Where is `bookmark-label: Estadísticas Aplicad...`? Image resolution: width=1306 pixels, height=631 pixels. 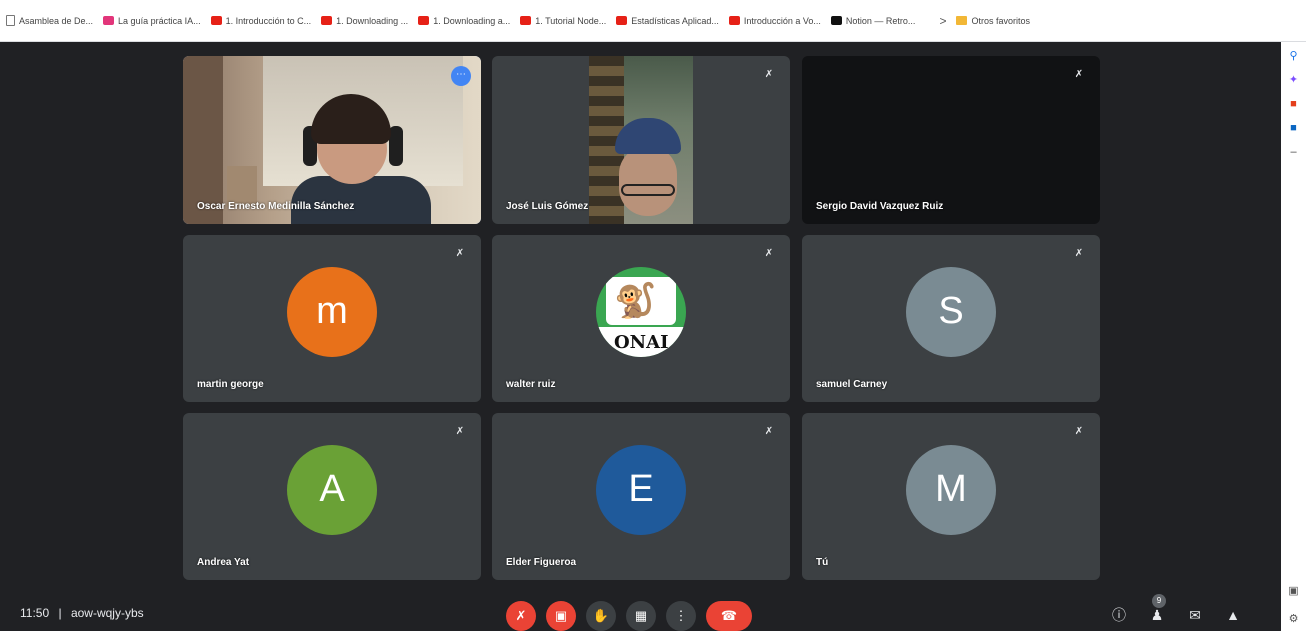 bookmark-label: Estadísticas Aplicad... is located at coordinates (675, 20).